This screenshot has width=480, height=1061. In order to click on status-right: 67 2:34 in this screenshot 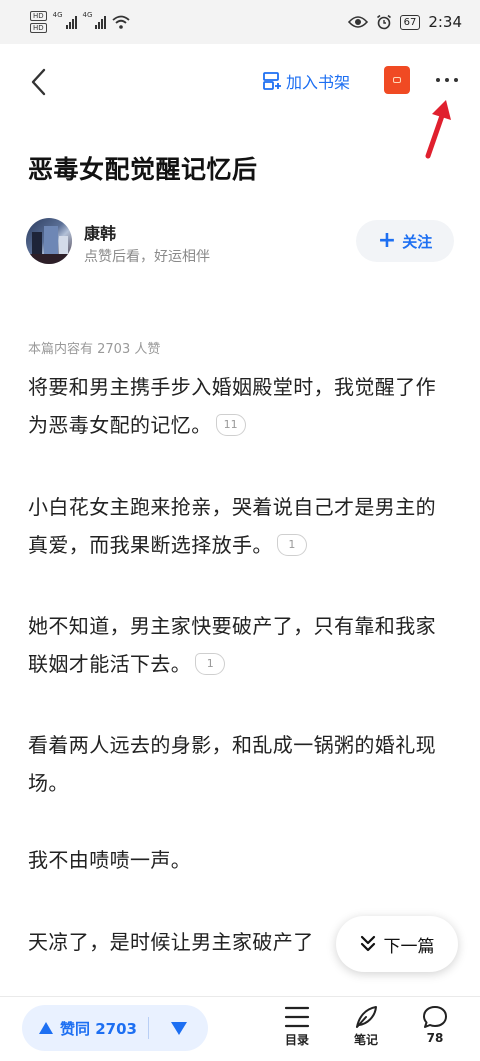, I will do `click(404, 22)`.